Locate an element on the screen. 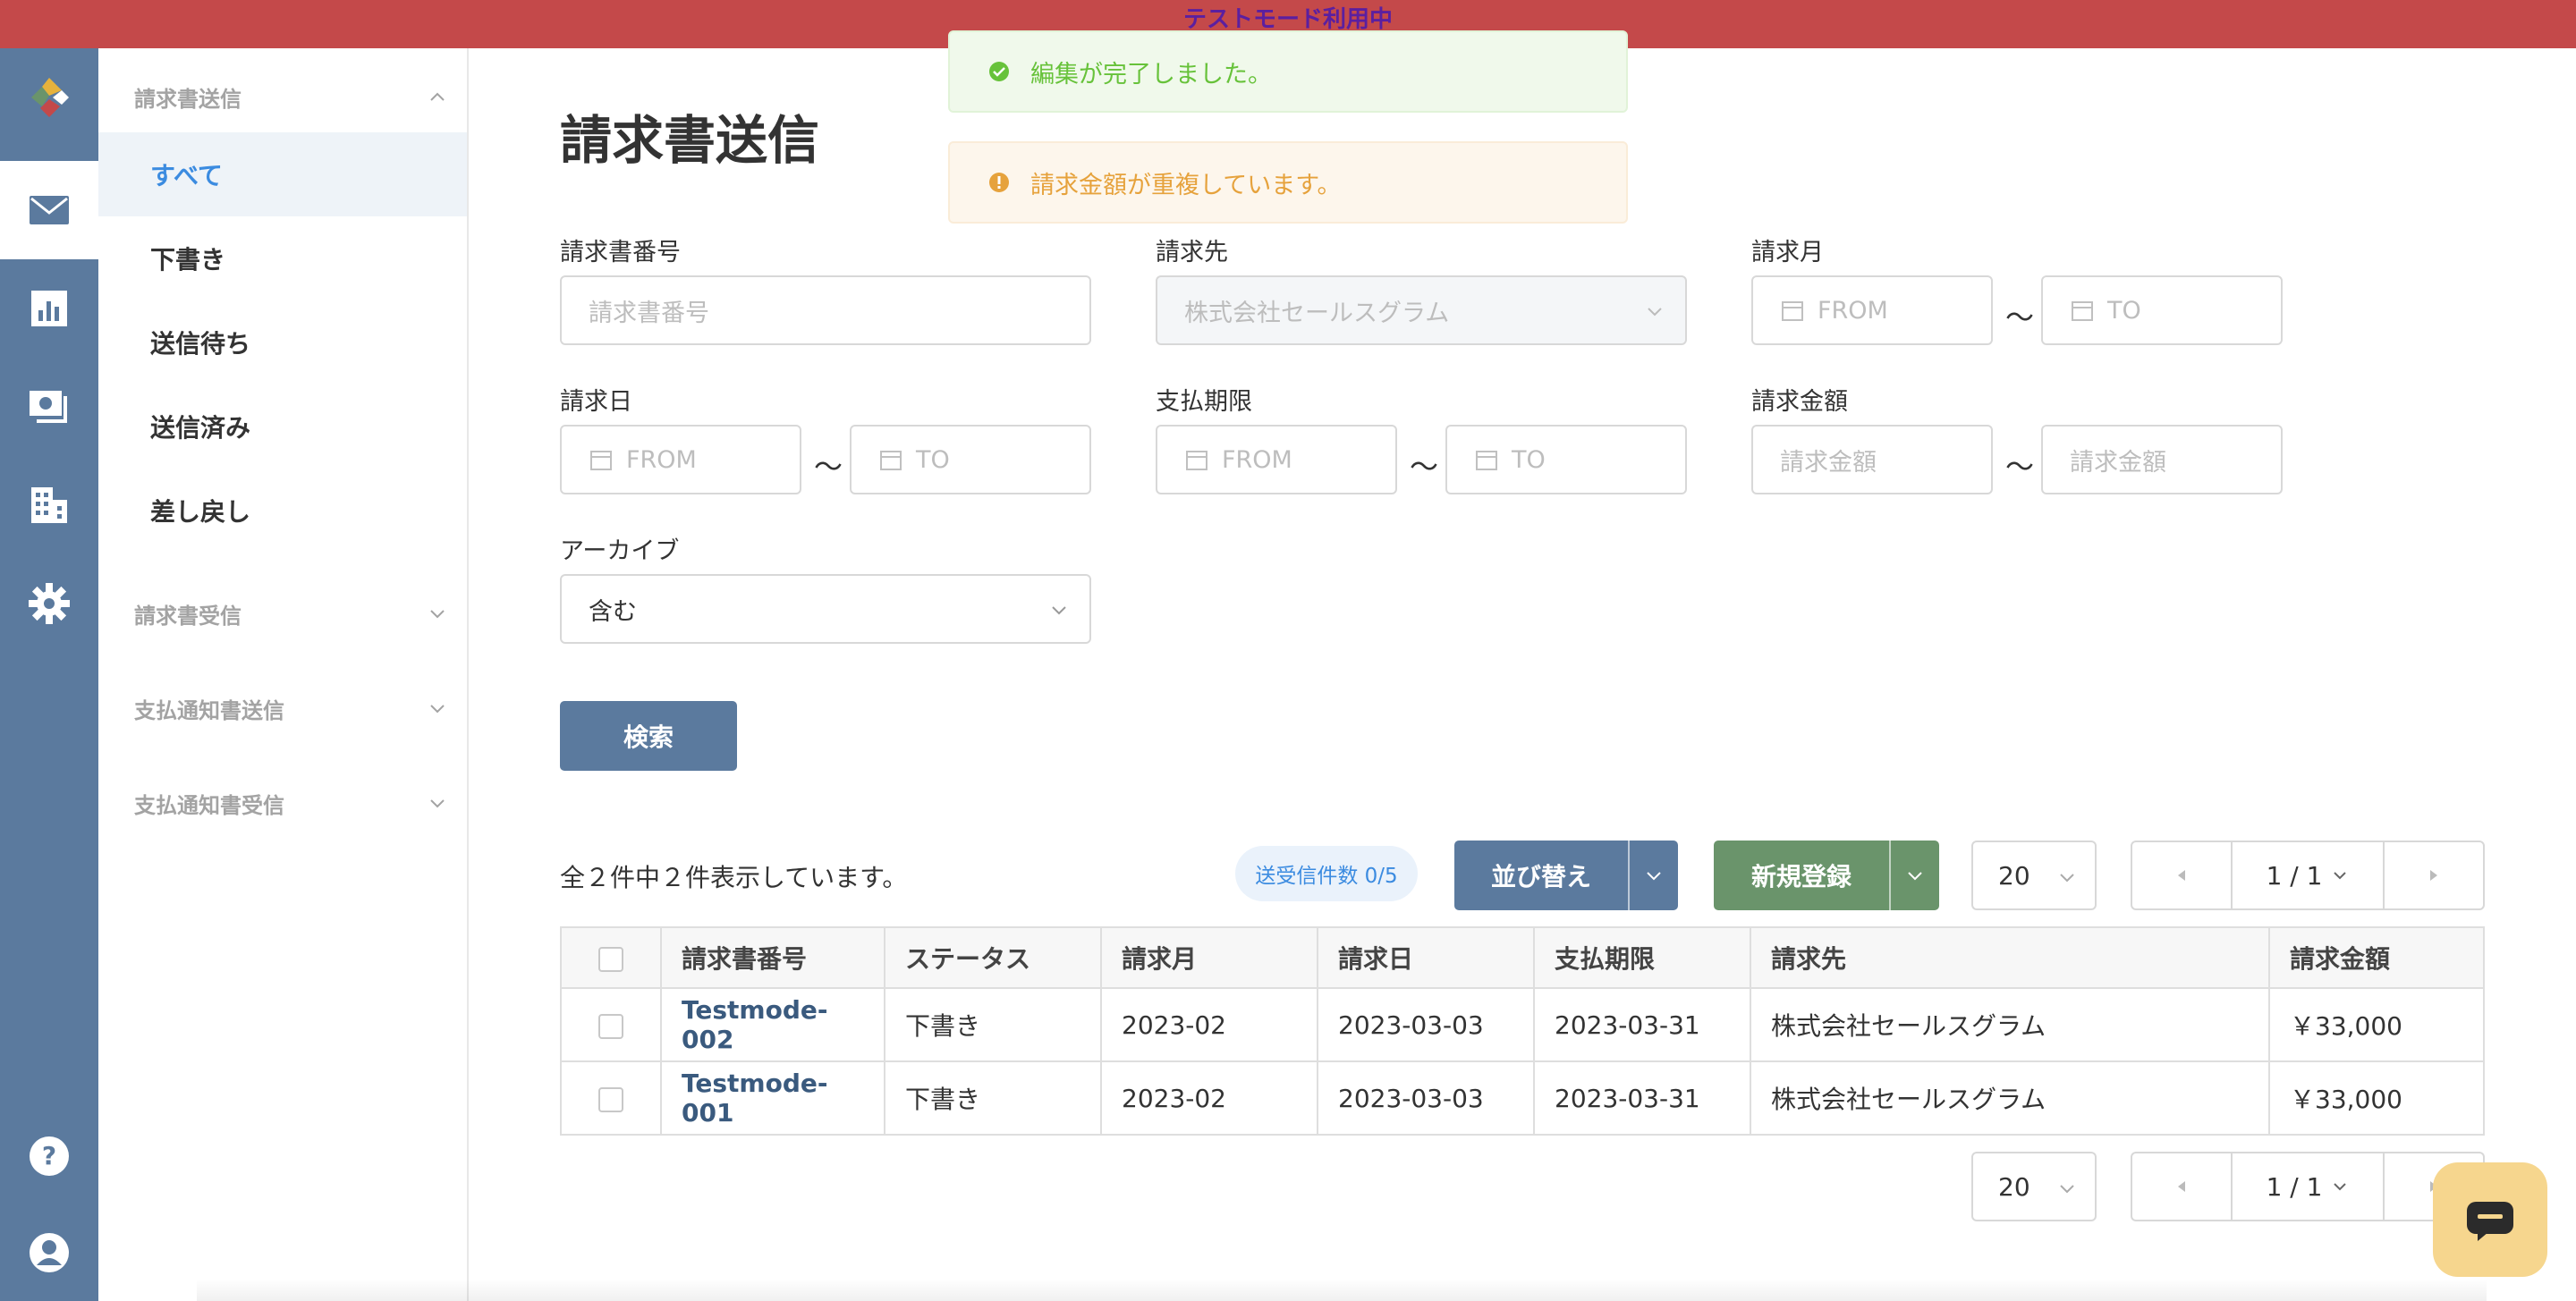  page-title: 請求書送信 is located at coordinates (690, 140).